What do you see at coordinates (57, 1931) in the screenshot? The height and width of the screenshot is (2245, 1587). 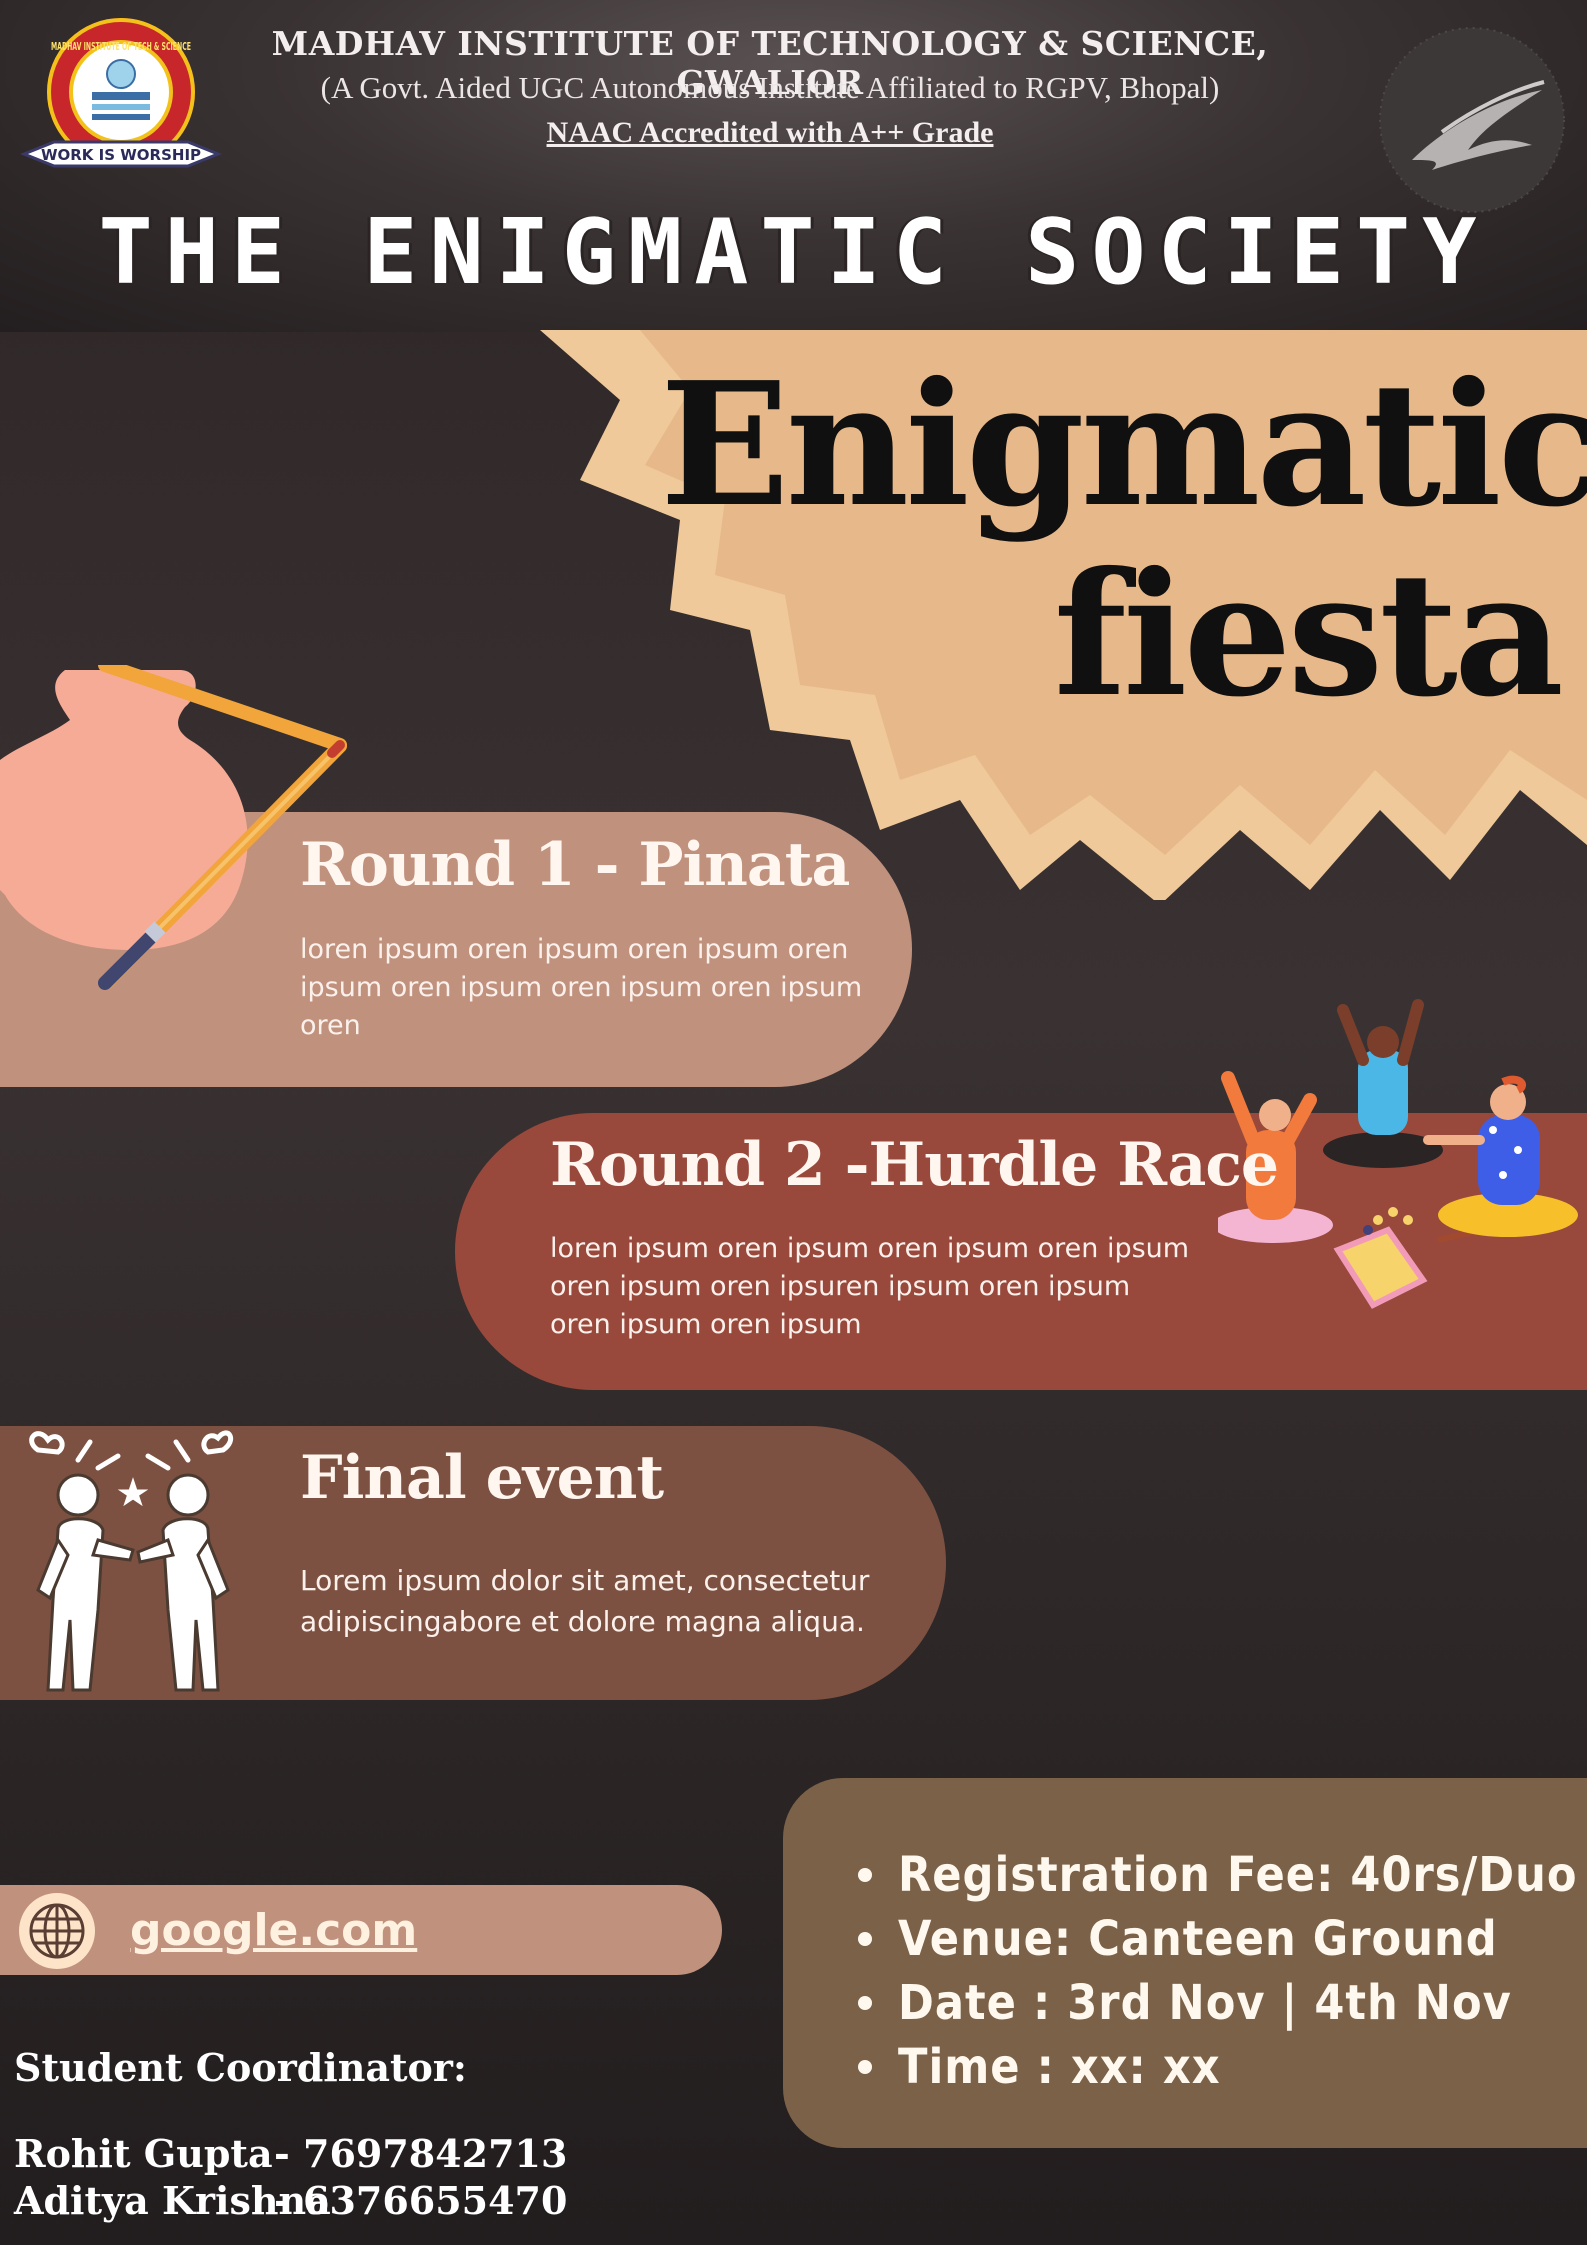 I see `globe-icon` at bounding box center [57, 1931].